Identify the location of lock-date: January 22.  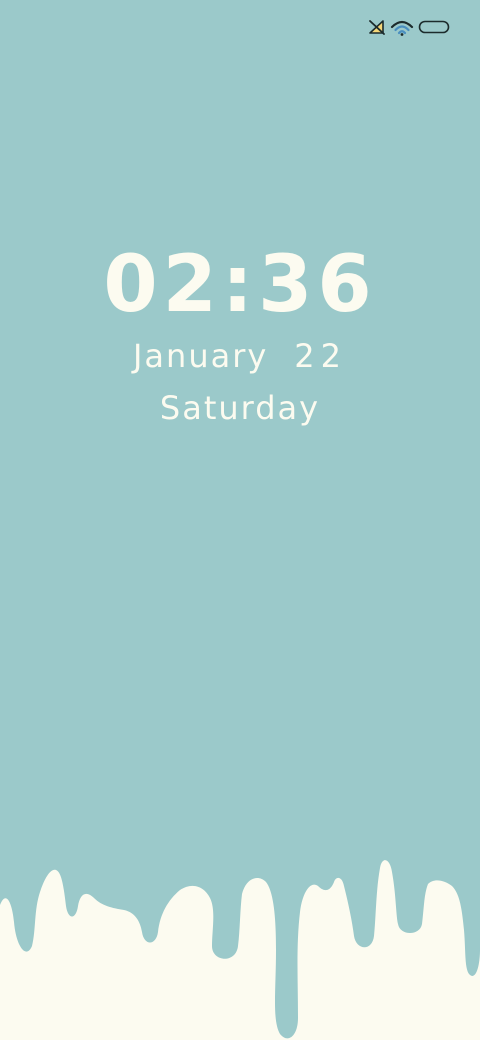
(240, 356).